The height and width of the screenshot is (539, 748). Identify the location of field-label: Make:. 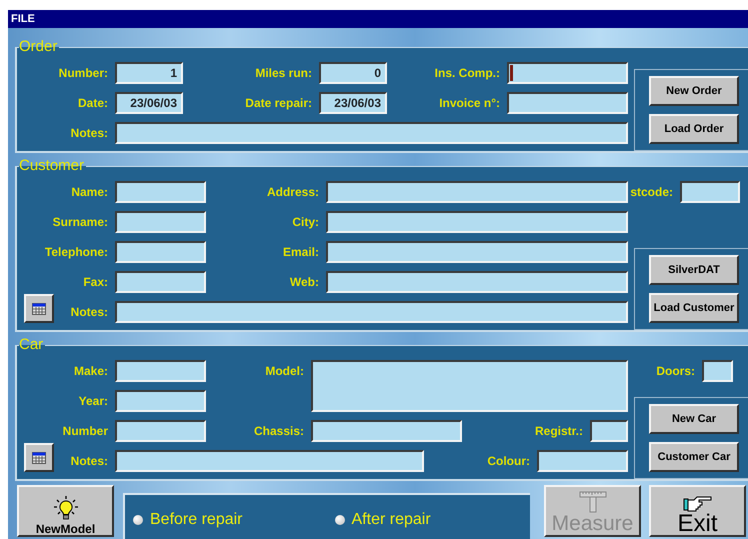
(91, 371).